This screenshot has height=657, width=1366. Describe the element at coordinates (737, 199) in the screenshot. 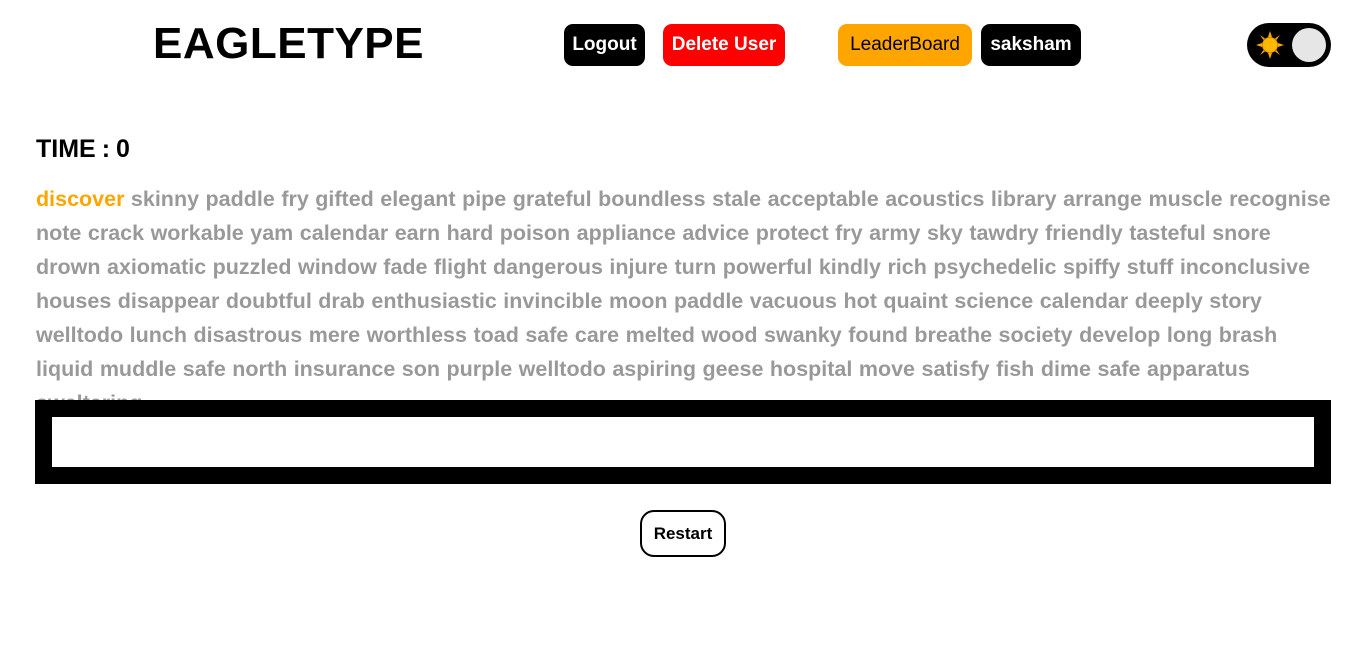

I see `word: stale` at that location.